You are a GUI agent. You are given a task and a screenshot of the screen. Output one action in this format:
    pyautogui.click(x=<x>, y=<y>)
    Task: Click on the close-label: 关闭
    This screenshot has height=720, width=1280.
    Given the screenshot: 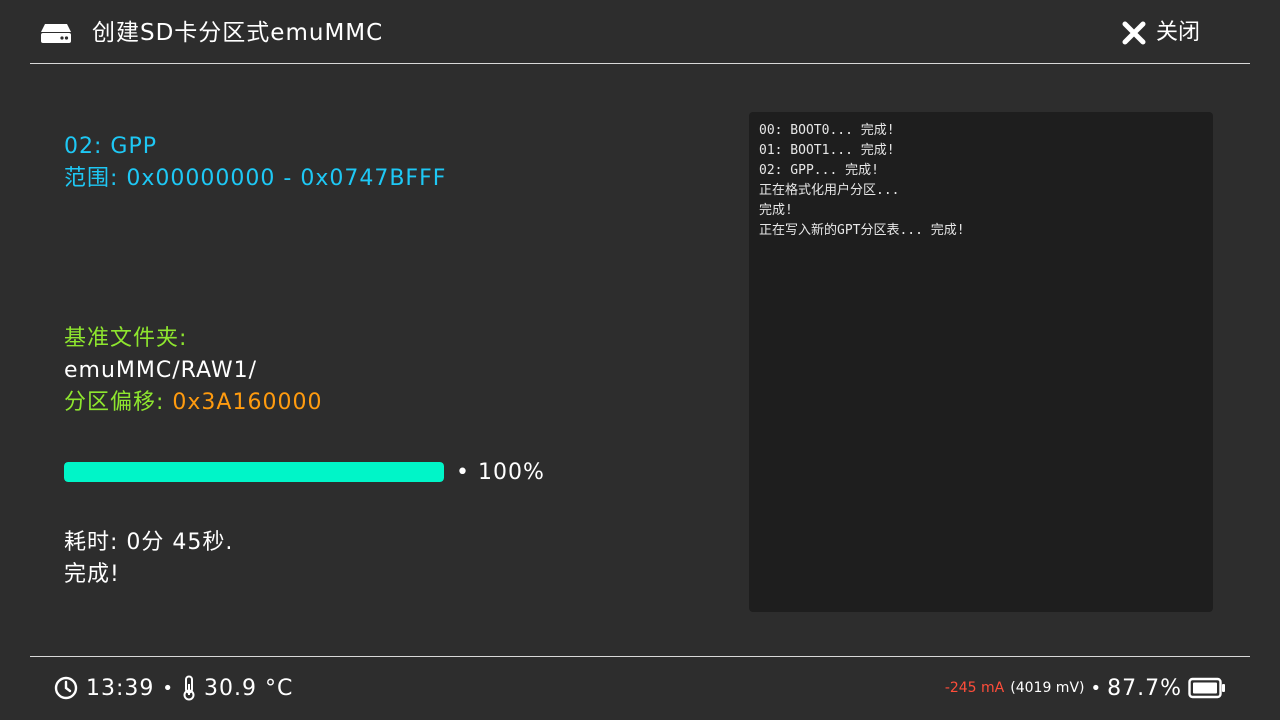 What is the action you would take?
    pyautogui.click(x=1178, y=32)
    